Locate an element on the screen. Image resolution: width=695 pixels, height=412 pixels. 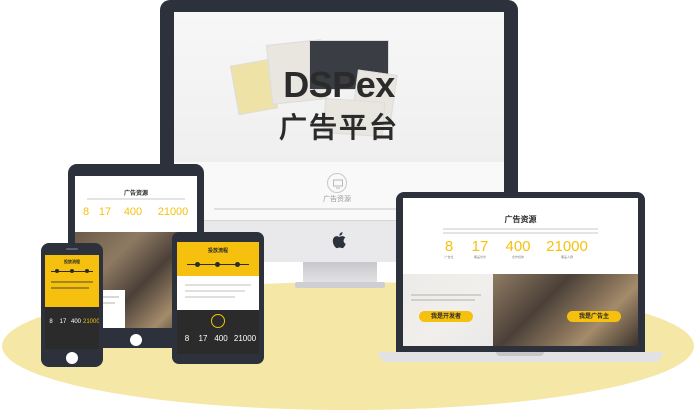
tablet-yellow-screen: 投放流程 8 17 400 21000 is located at coordinates (218, 298).